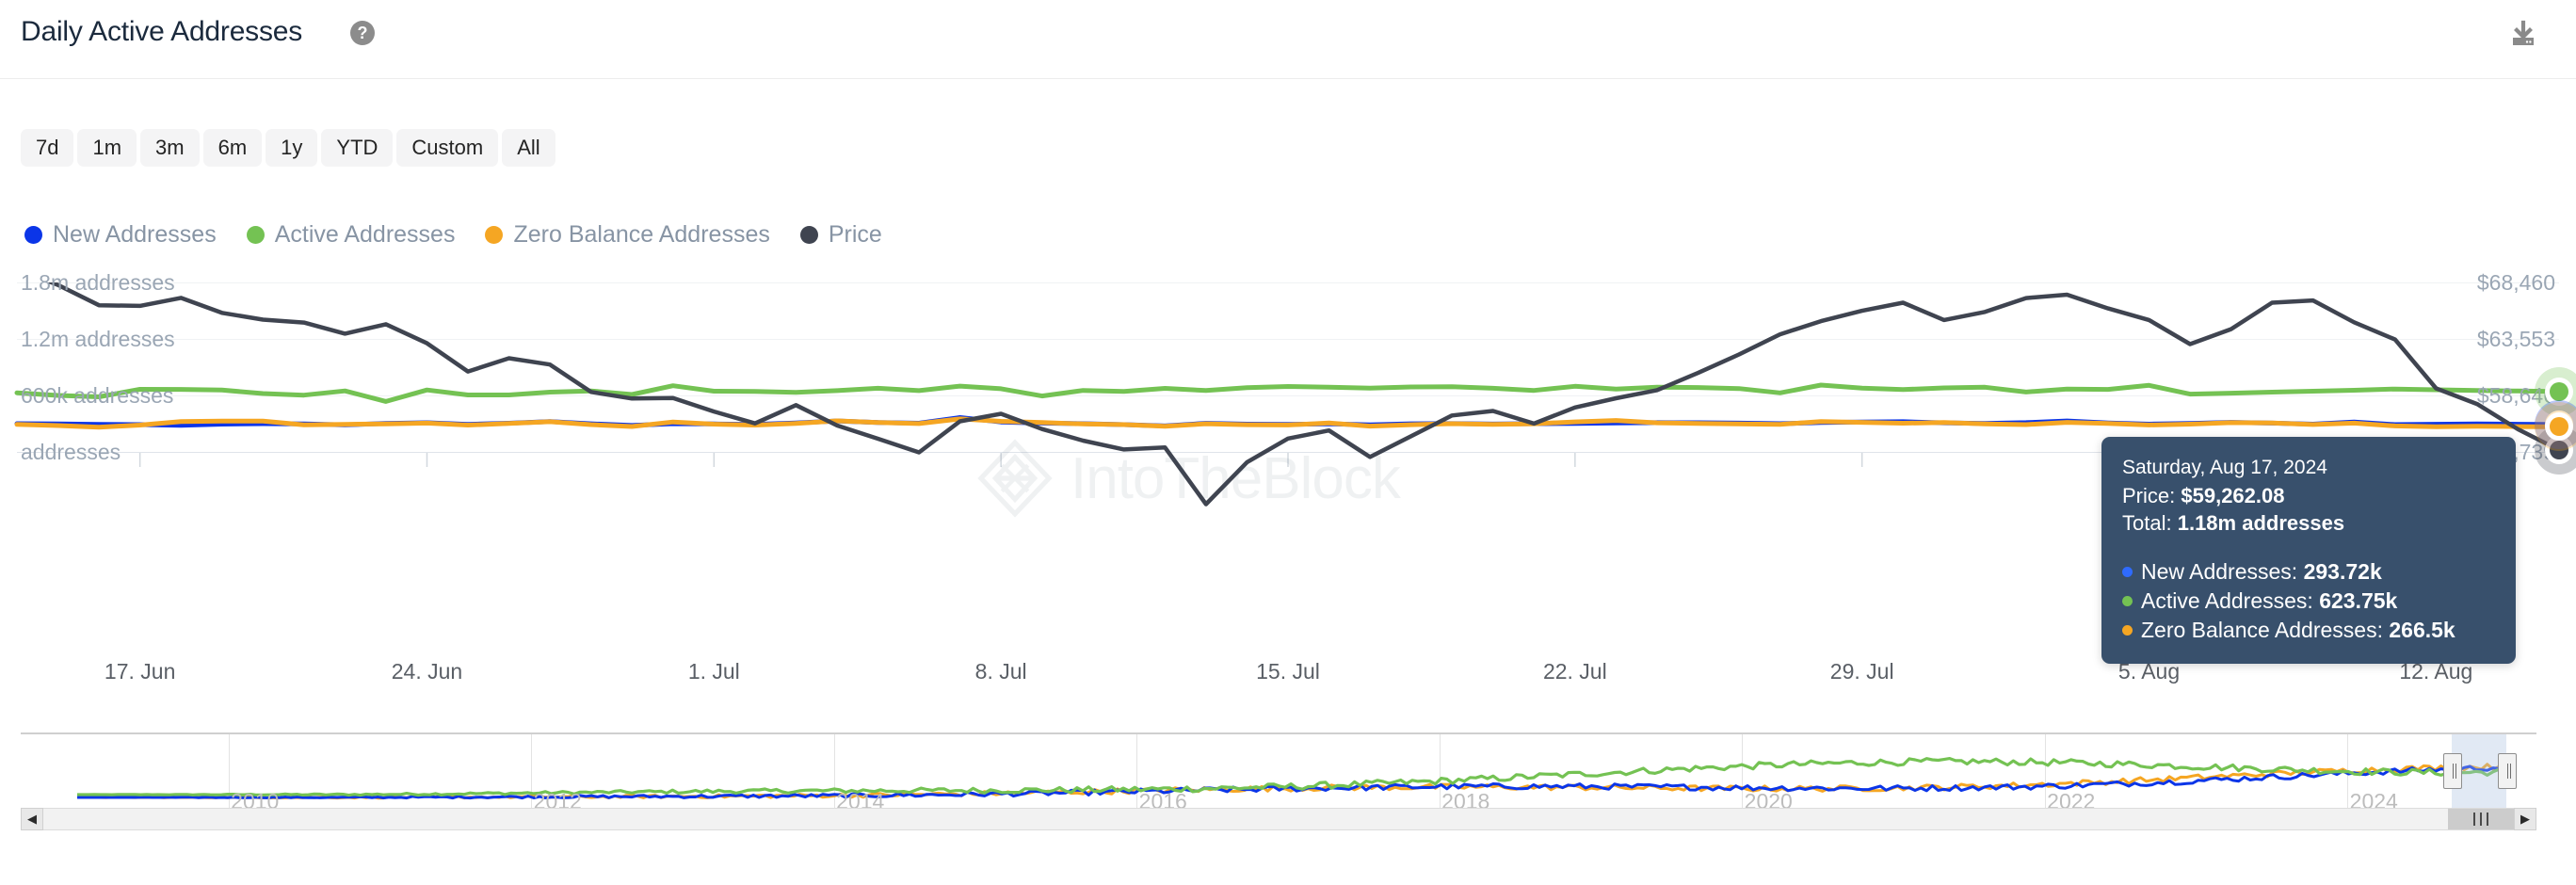 Image resolution: width=2576 pixels, height=885 pixels. Describe the element at coordinates (2358, 600) in the screenshot. I see `tooltip-value-active-addresses: 623.75k` at that location.